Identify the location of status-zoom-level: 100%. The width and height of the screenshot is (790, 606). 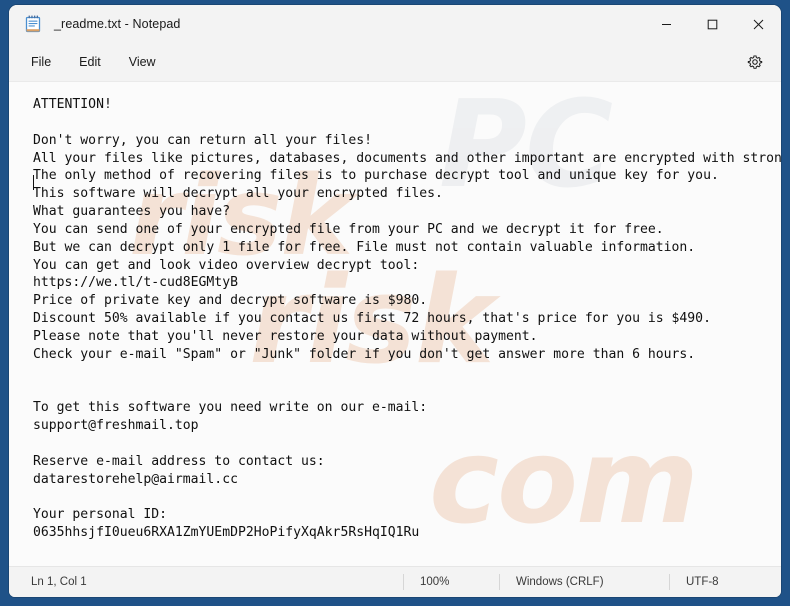
(426, 582).